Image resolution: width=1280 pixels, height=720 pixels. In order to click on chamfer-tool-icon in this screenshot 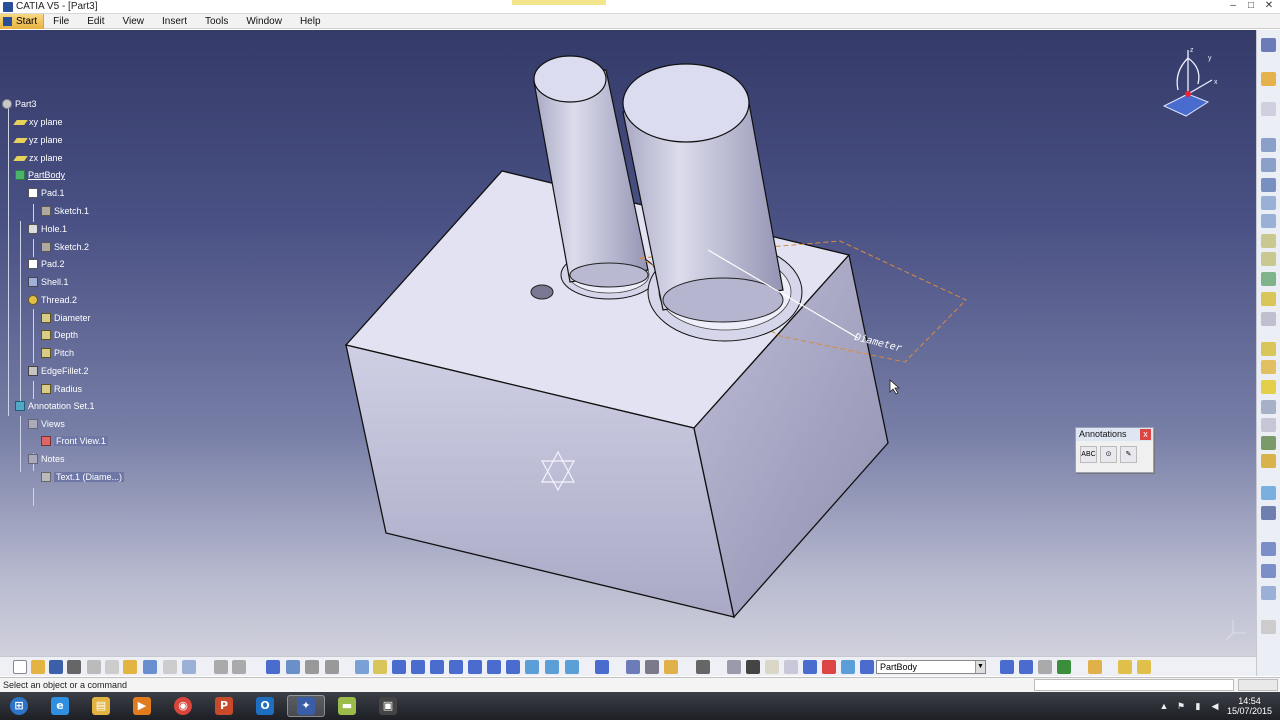, I will do `click(1268, 319)`.